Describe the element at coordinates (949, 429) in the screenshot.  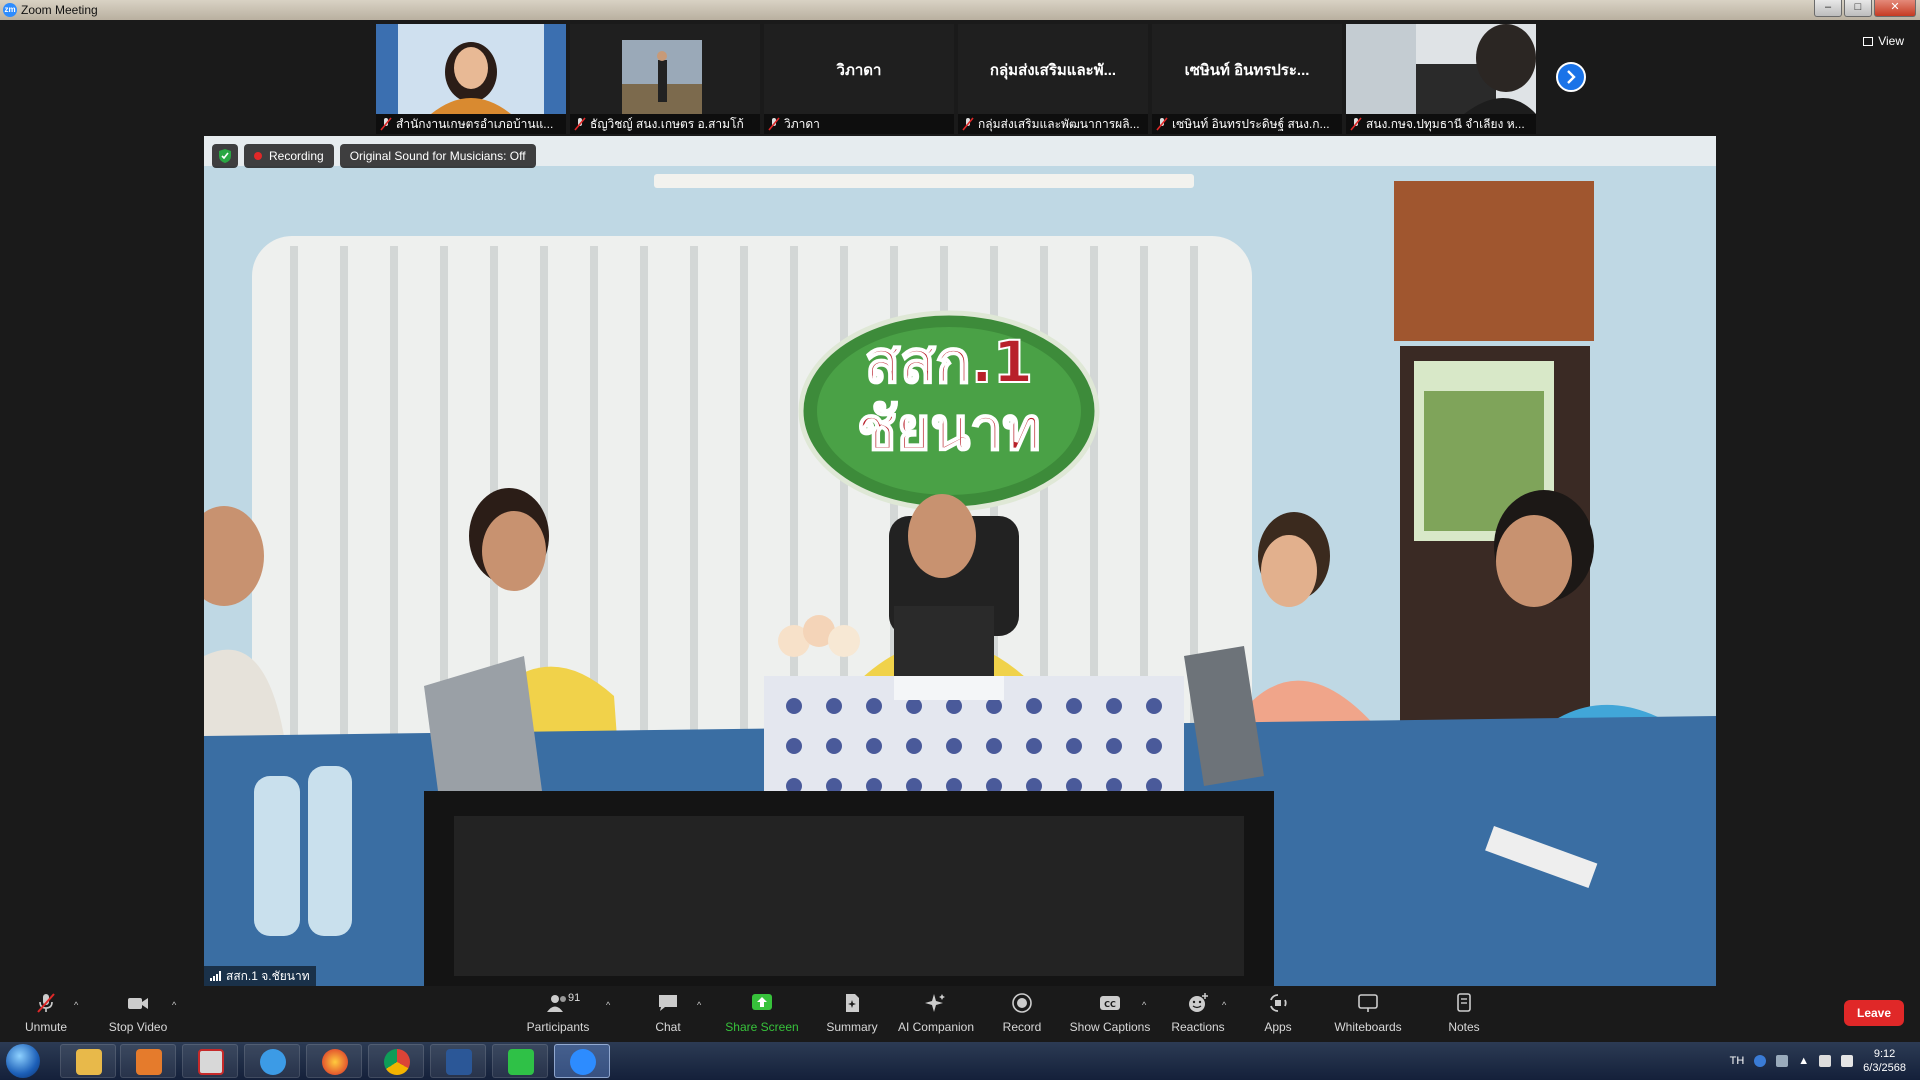
I see `sign-text-line2: ชัยนาท` at that location.